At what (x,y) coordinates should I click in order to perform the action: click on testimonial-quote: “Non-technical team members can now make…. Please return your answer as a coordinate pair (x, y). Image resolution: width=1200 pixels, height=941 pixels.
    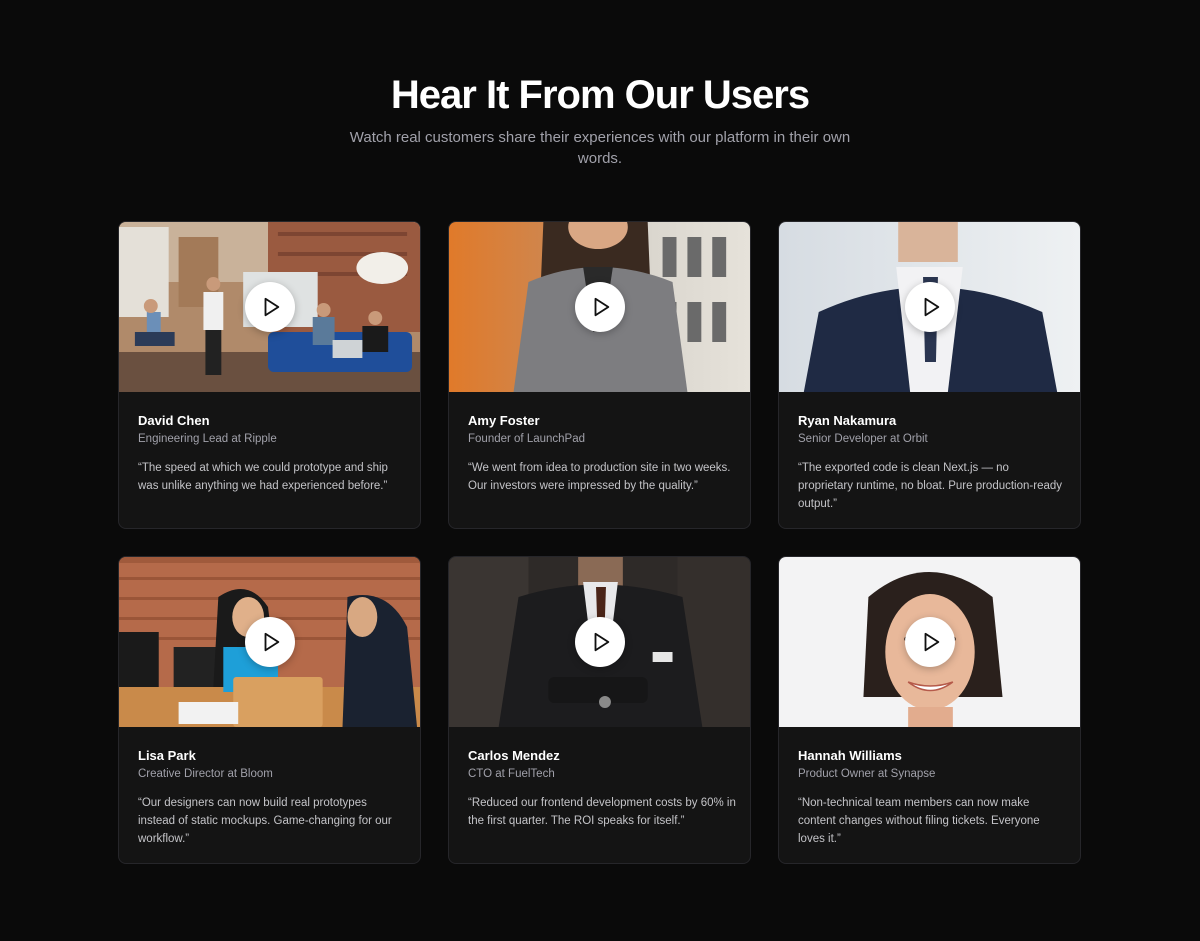
    Looking at the image, I should click on (919, 821).